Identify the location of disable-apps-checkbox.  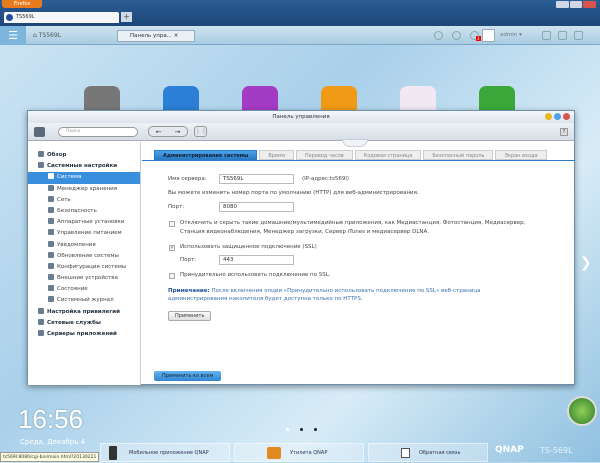
(172, 224).